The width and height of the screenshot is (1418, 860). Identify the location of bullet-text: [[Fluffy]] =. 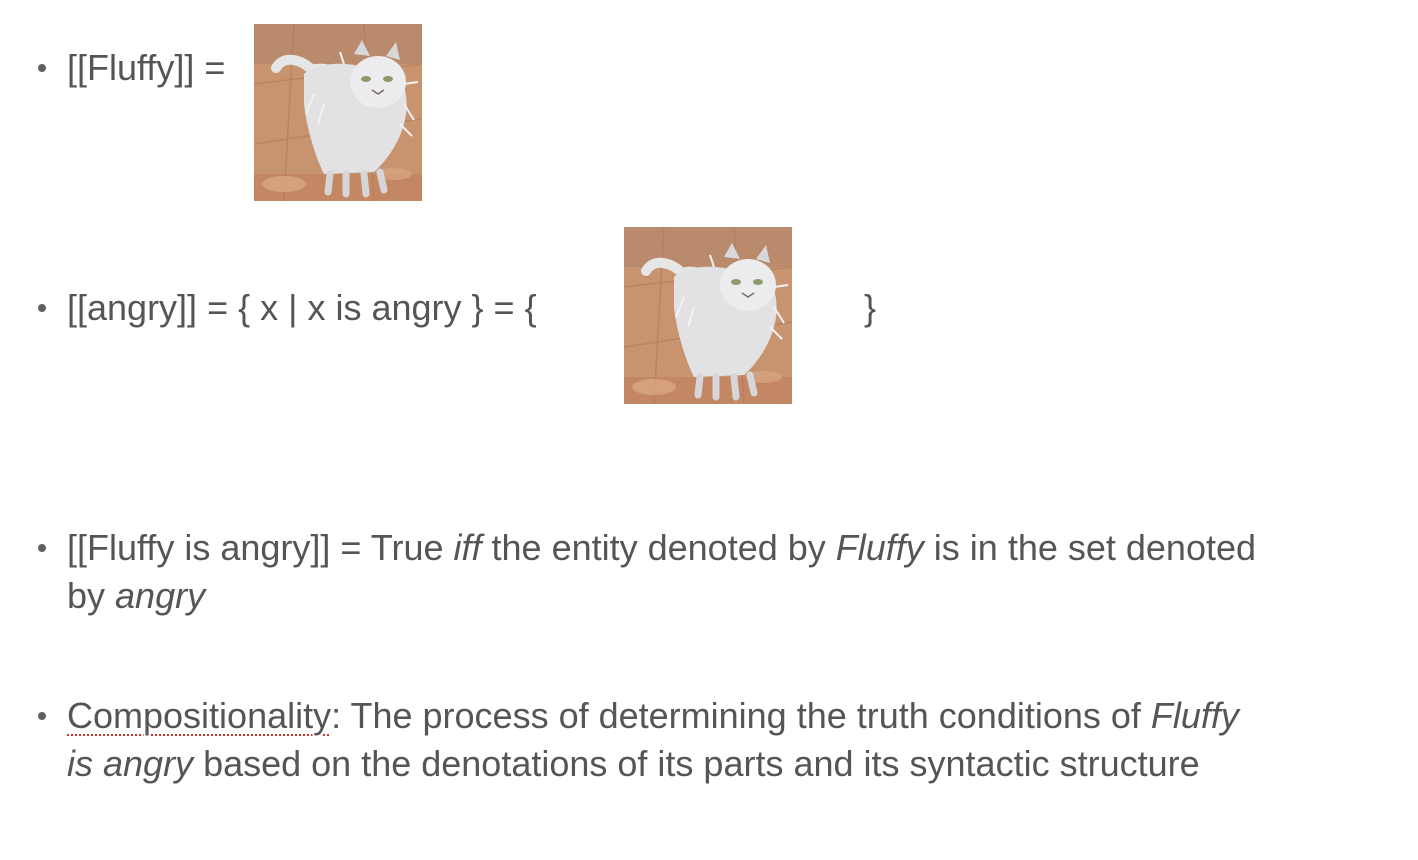
(146, 67).